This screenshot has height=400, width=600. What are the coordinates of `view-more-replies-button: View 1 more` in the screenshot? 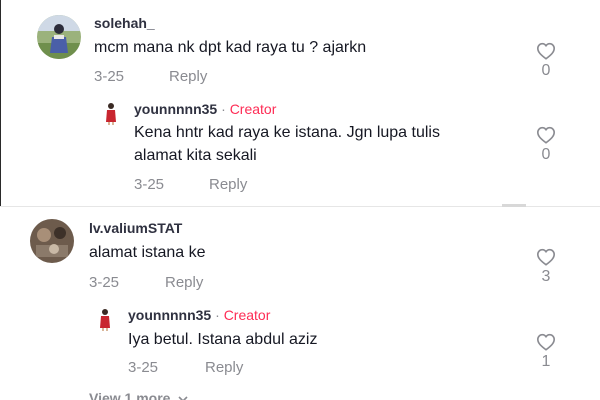 It's located at (138, 395).